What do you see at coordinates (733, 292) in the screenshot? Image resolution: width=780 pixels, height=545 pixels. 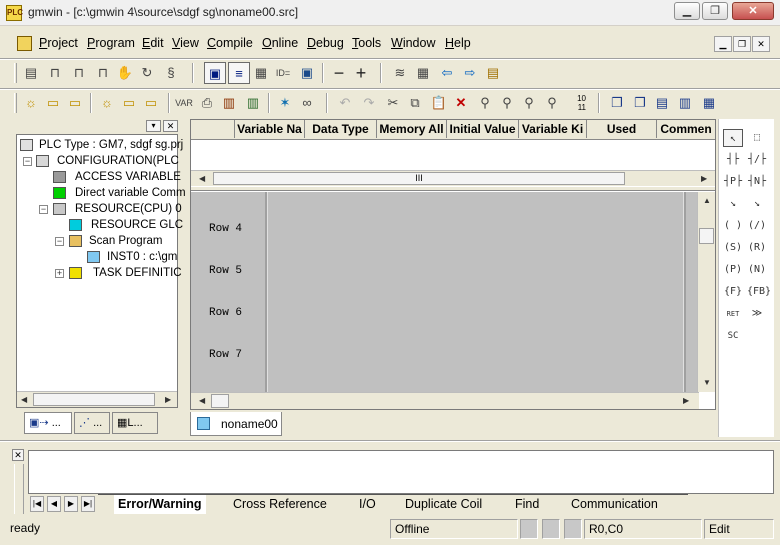 I see `function-icon: {F}` at bounding box center [733, 292].